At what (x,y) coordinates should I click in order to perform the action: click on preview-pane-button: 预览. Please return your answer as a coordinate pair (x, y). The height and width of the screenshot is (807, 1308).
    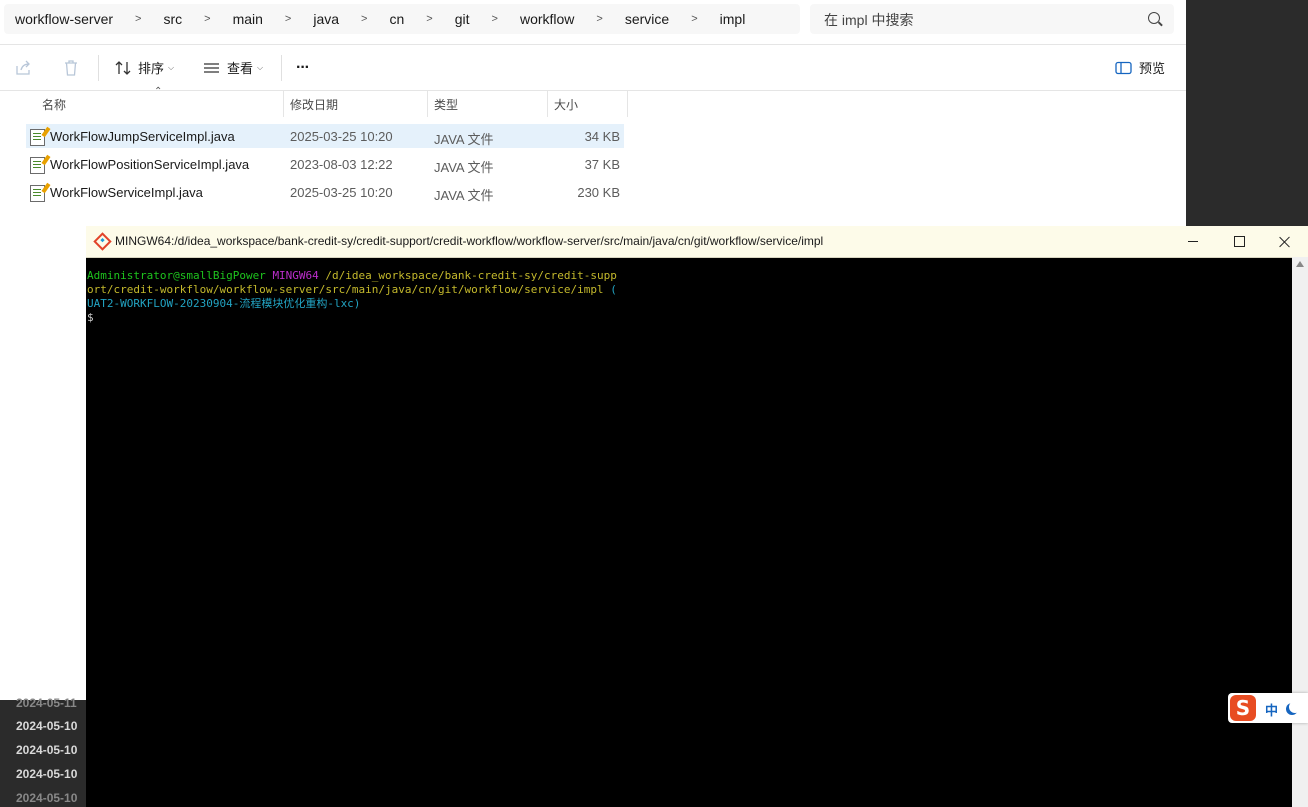
    Looking at the image, I should click on (1140, 67).